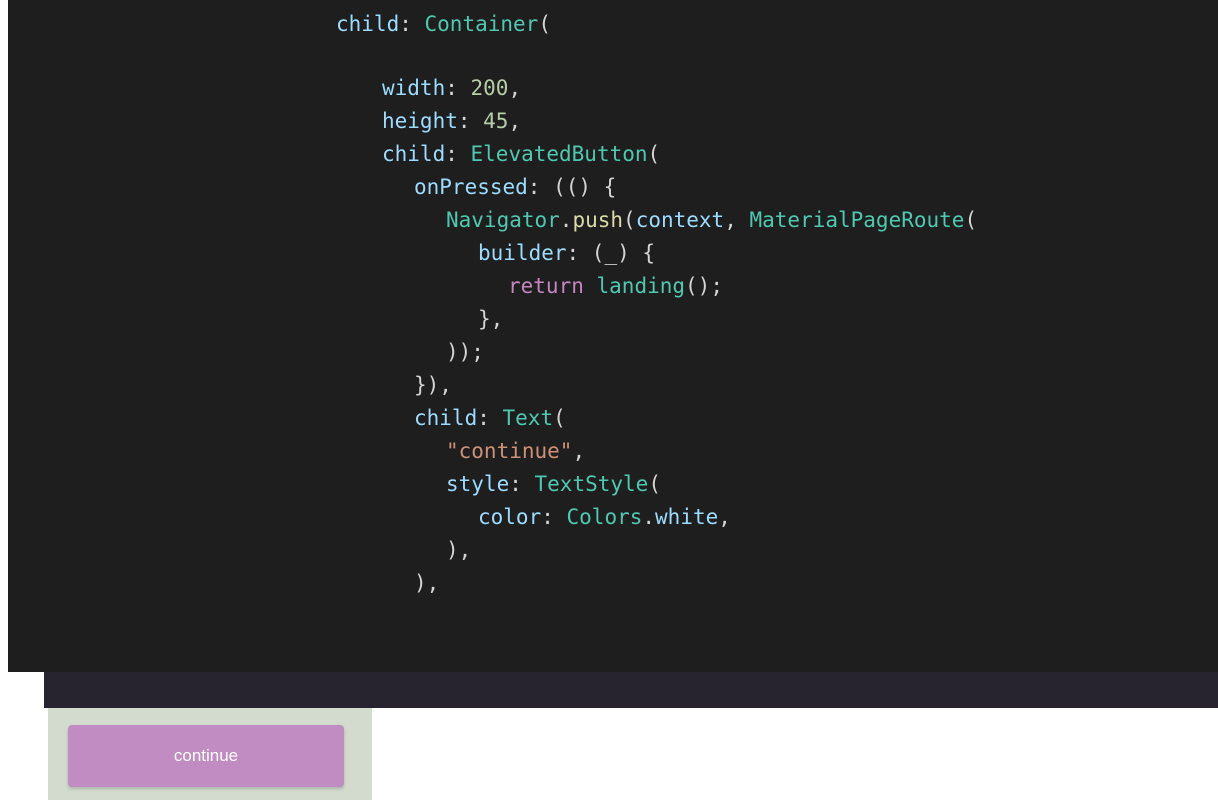 The height and width of the screenshot is (800, 1218). Describe the element at coordinates (509, 451) in the screenshot. I see `code-token-string: "continue"` at that location.